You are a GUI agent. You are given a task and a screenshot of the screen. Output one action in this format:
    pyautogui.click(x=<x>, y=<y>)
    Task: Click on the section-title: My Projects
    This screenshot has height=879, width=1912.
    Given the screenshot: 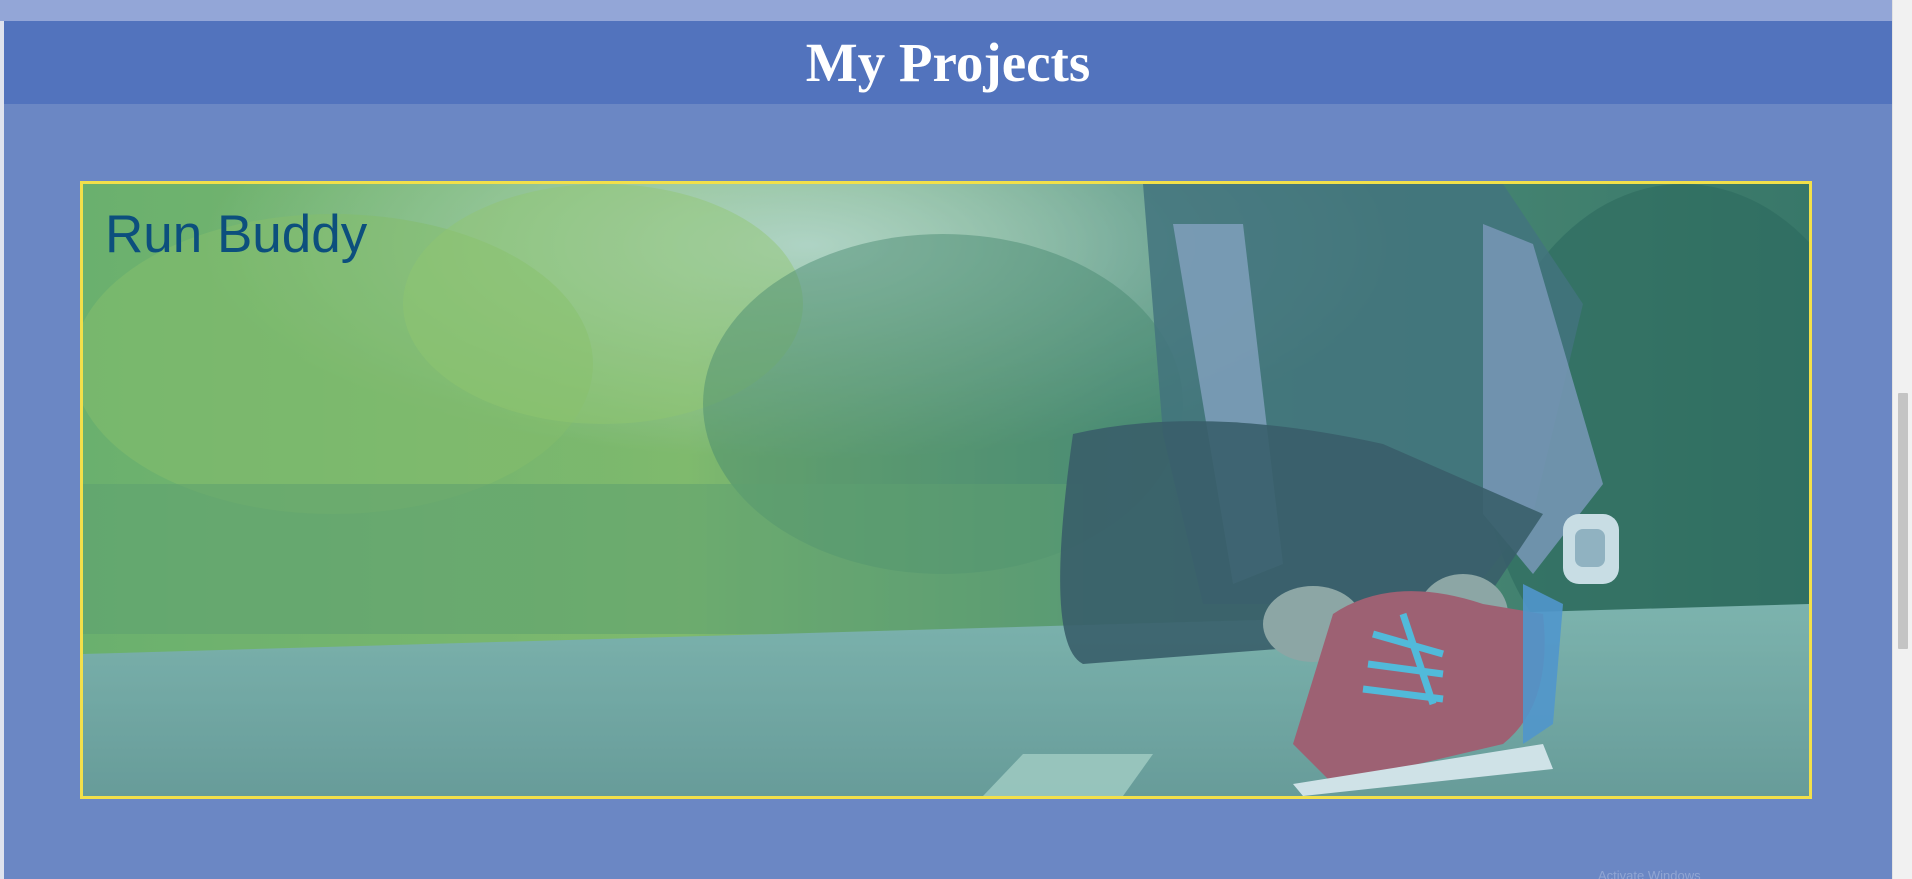 What is the action you would take?
    pyautogui.click(x=948, y=62)
    